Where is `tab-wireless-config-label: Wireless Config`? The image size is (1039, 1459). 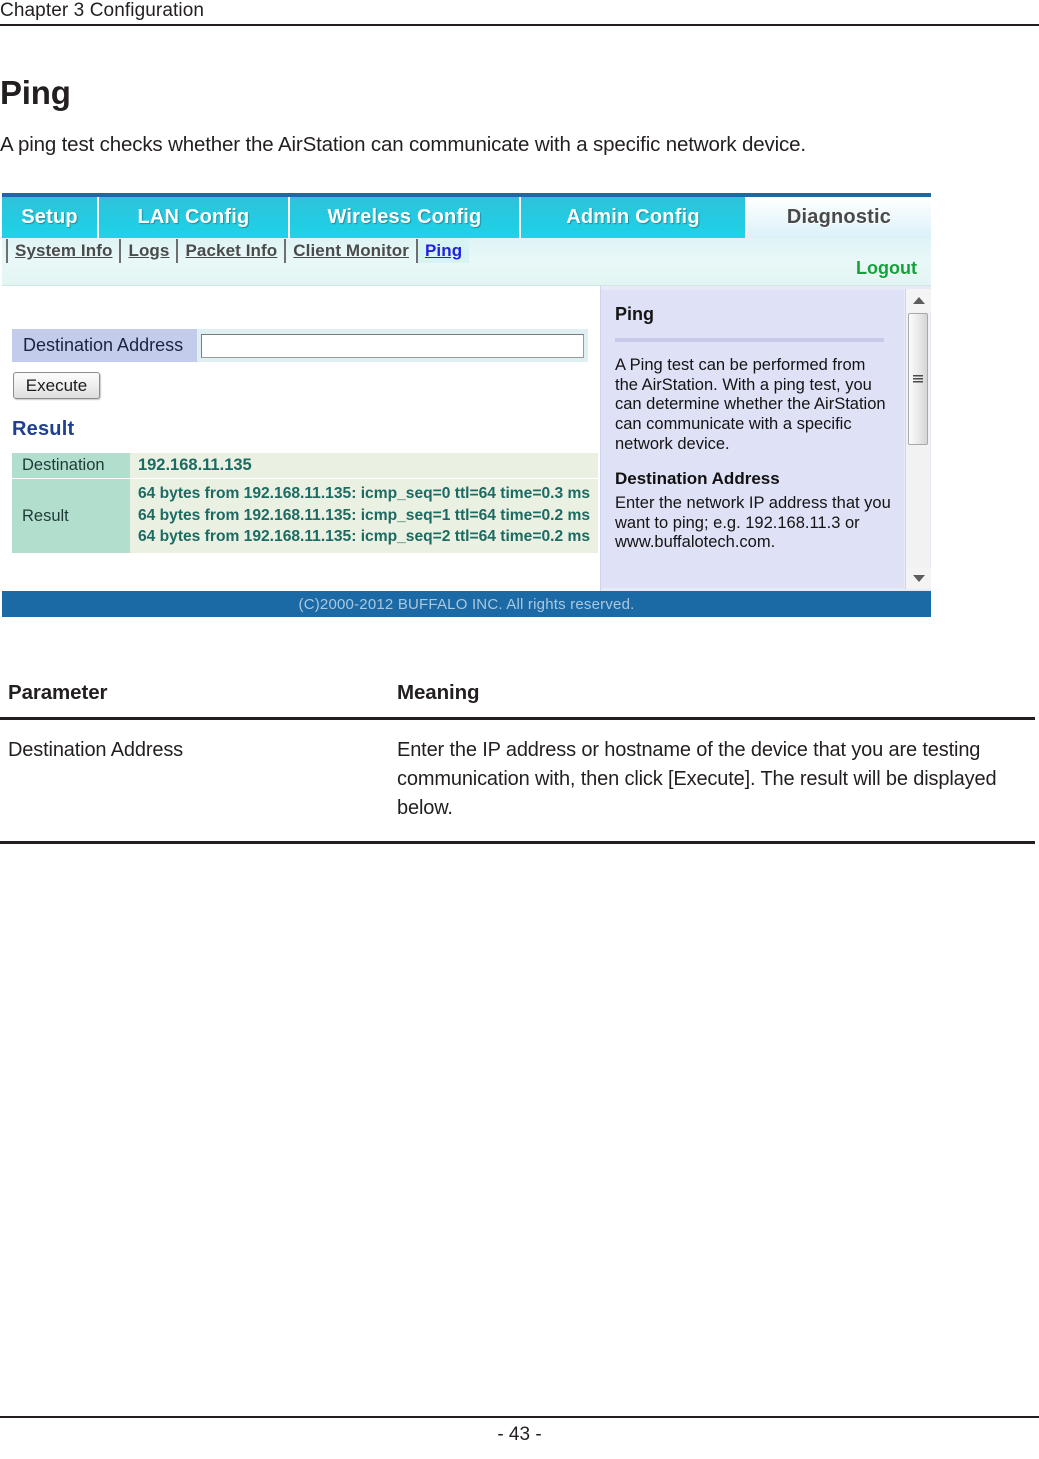
tab-wireless-config-label: Wireless Config is located at coordinates (404, 217).